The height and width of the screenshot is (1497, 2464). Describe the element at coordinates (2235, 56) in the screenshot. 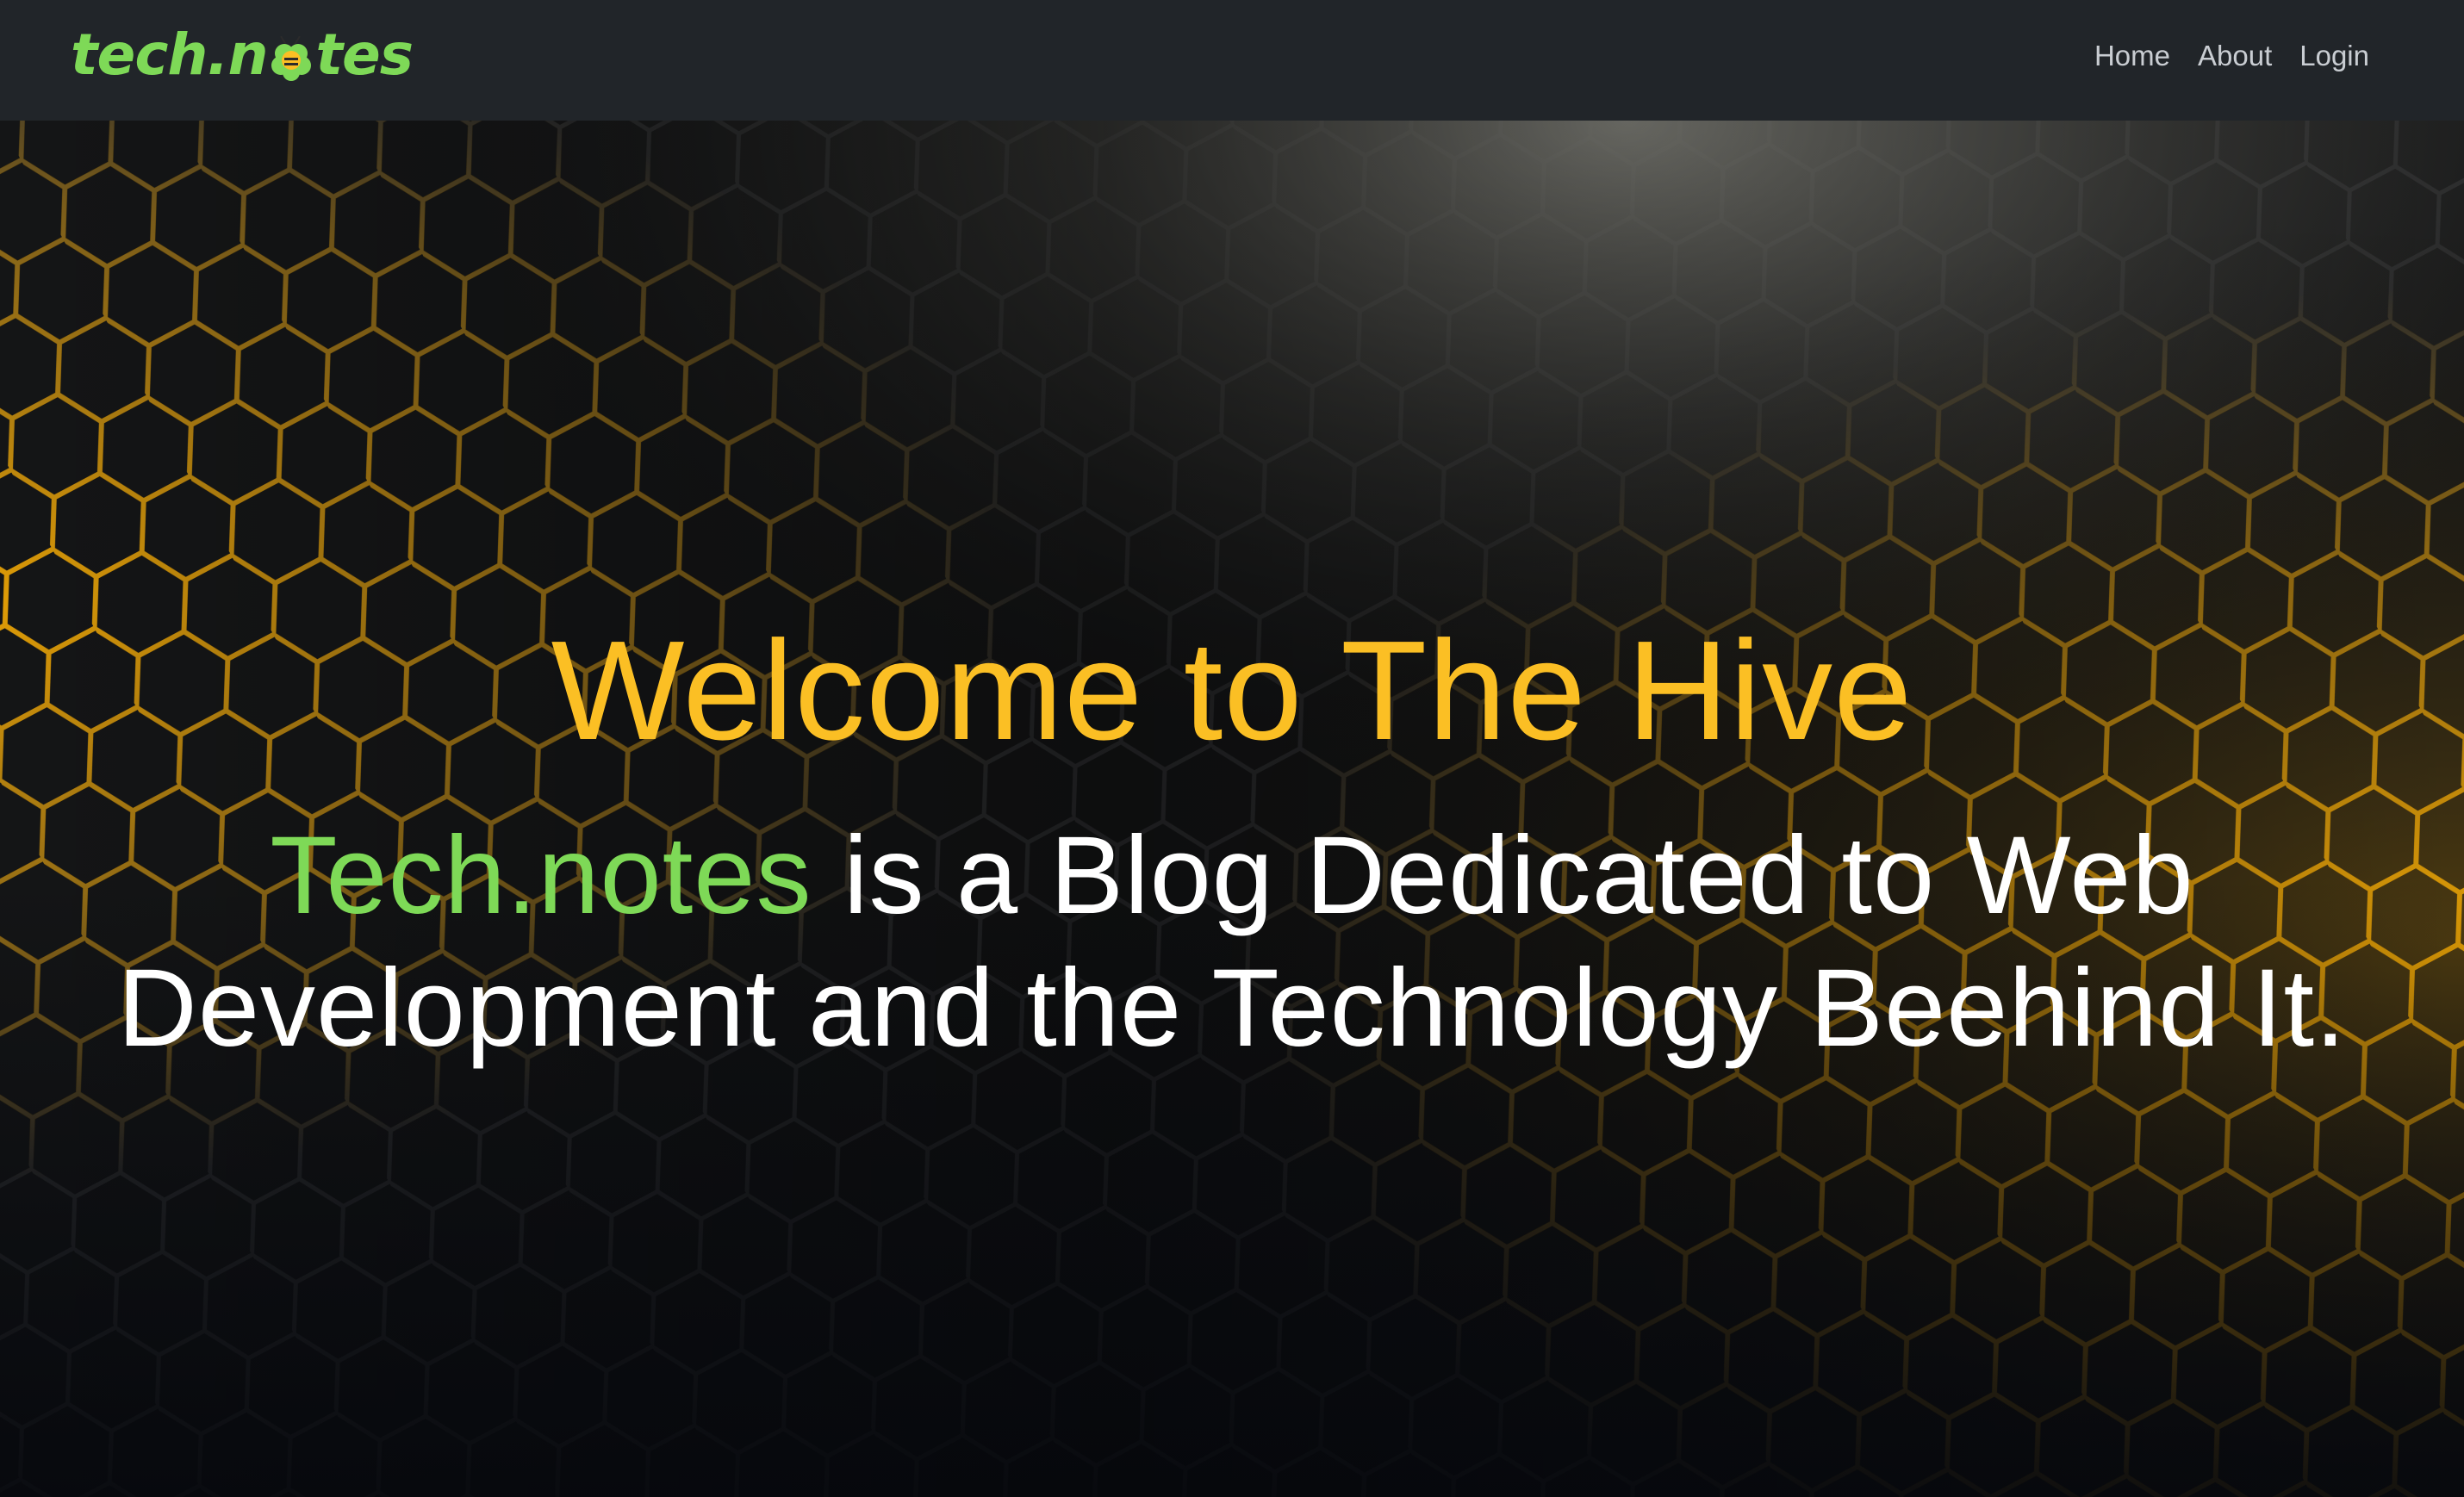

I see `nav-about-link: About` at that location.